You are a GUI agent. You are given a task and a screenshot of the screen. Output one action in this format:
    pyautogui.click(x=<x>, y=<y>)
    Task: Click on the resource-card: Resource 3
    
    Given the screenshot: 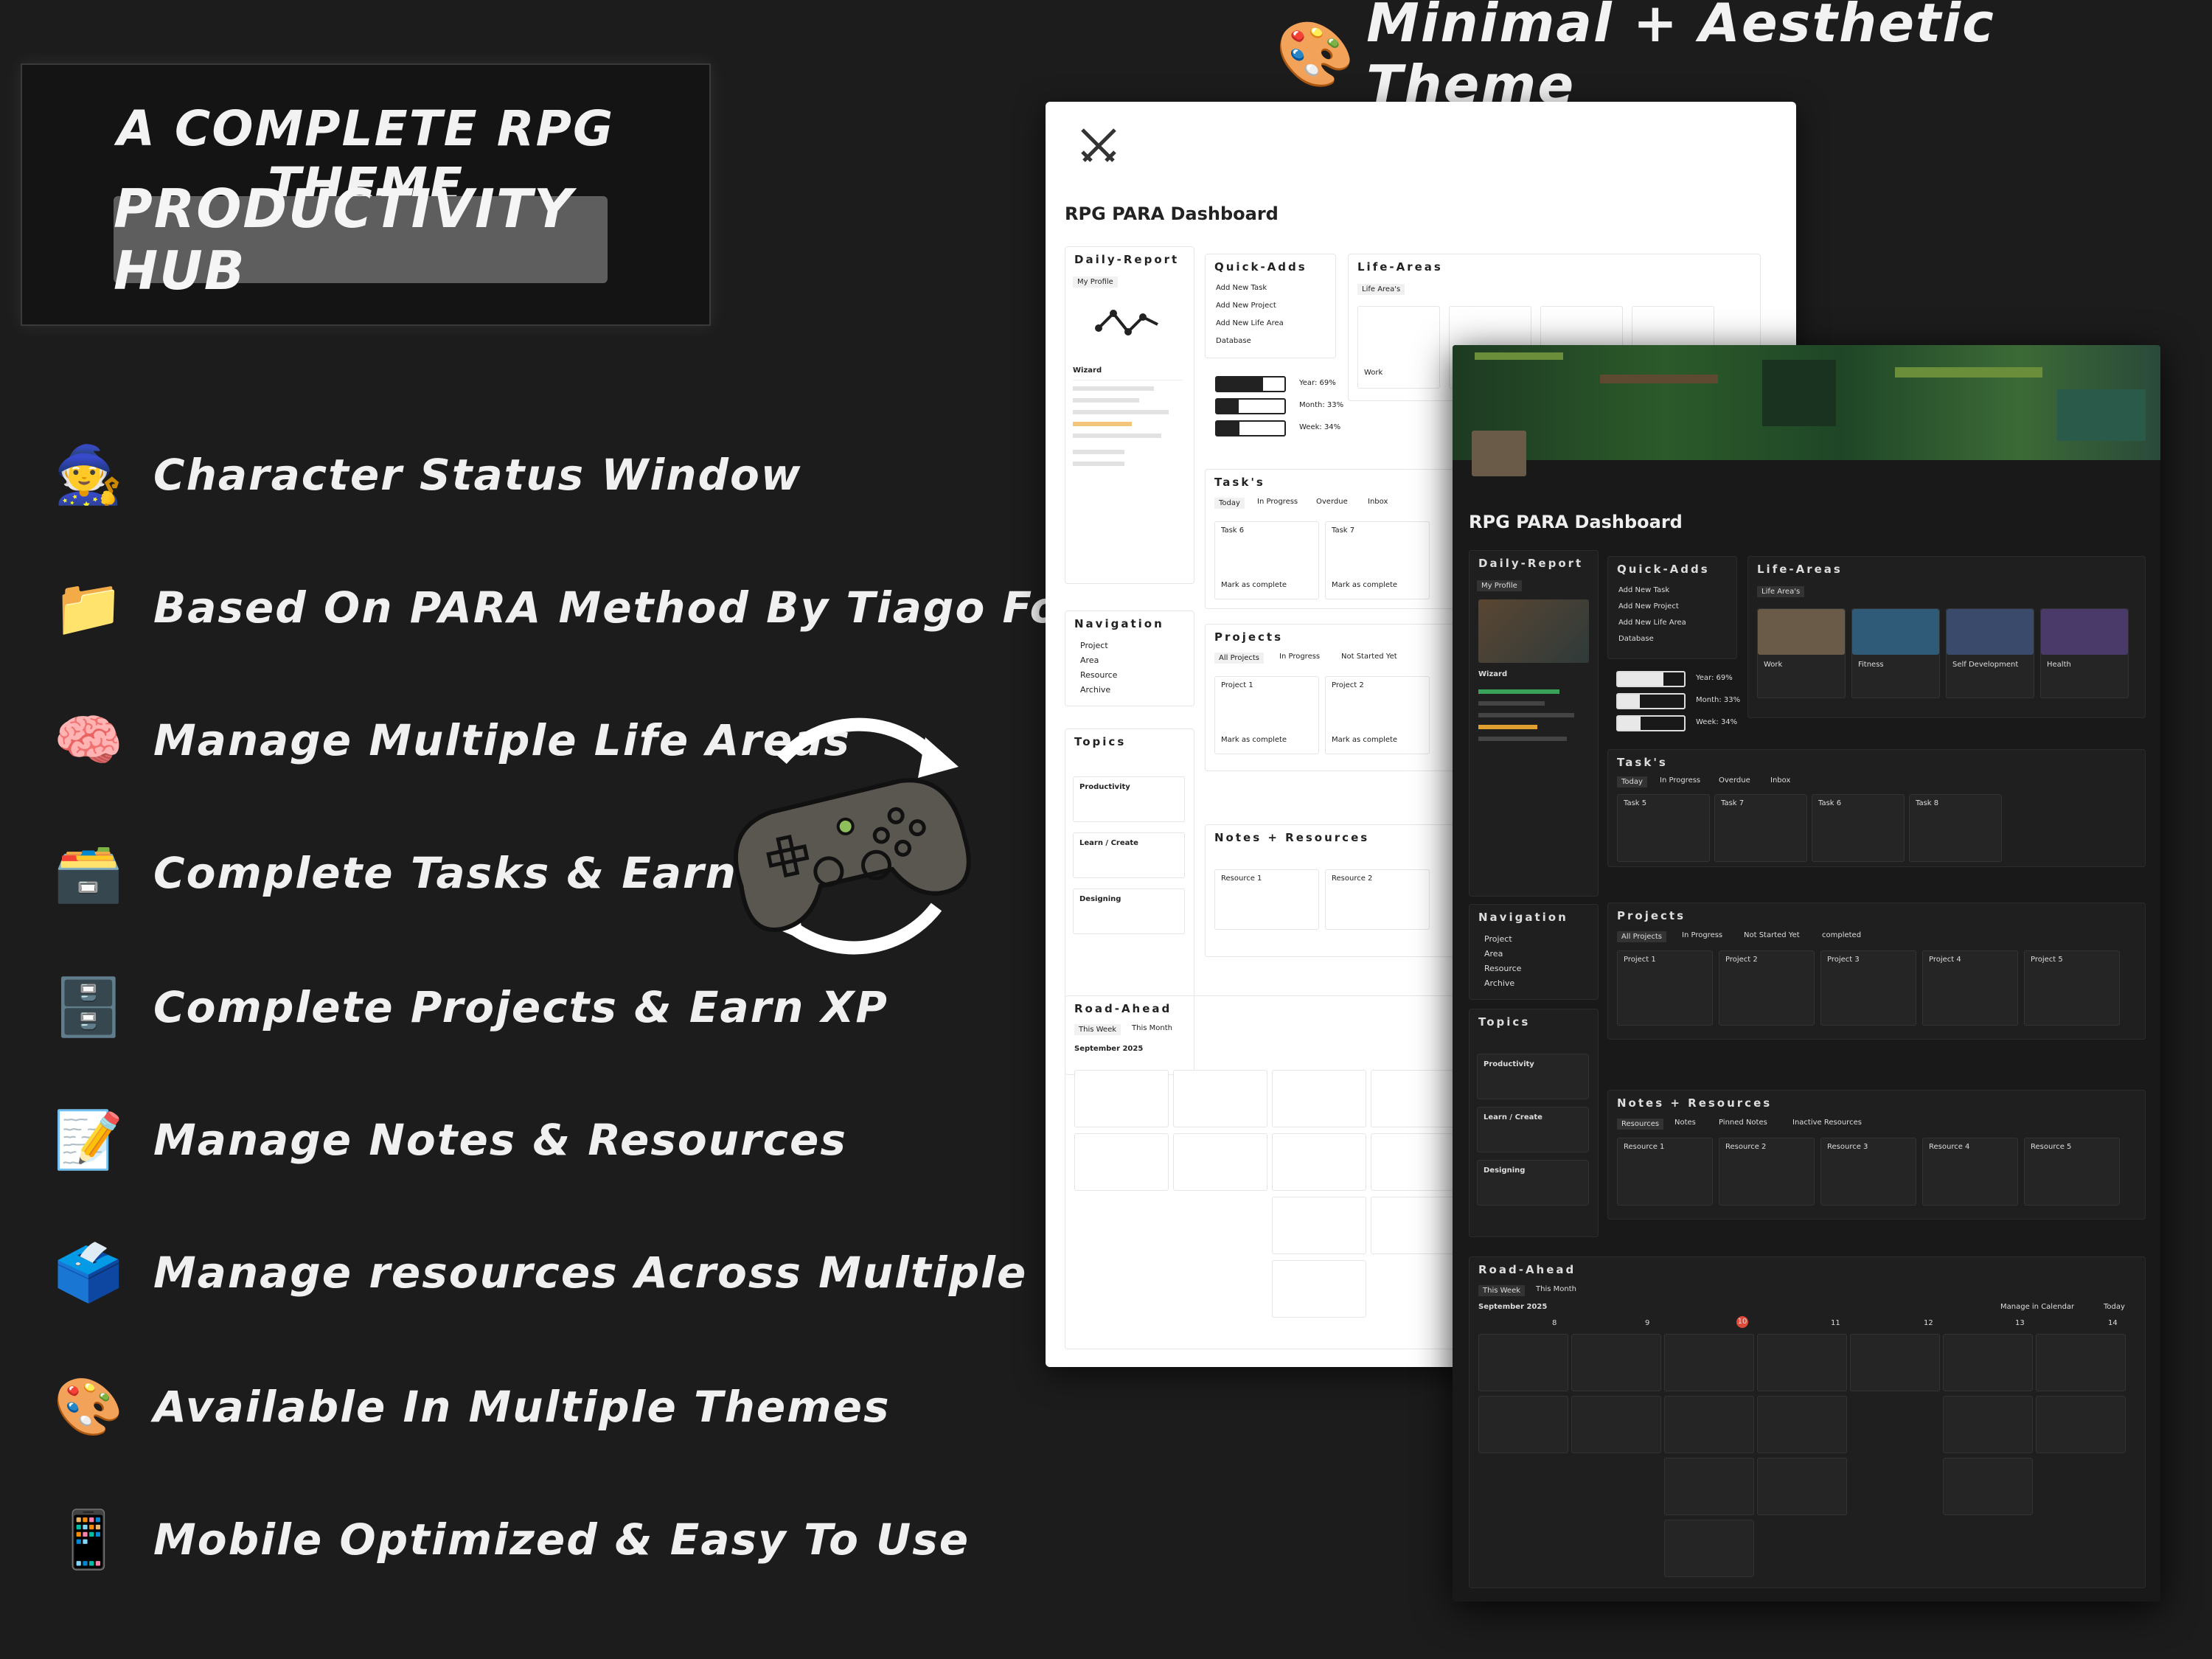 What is the action you would take?
    pyautogui.click(x=1868, y=1172)
    